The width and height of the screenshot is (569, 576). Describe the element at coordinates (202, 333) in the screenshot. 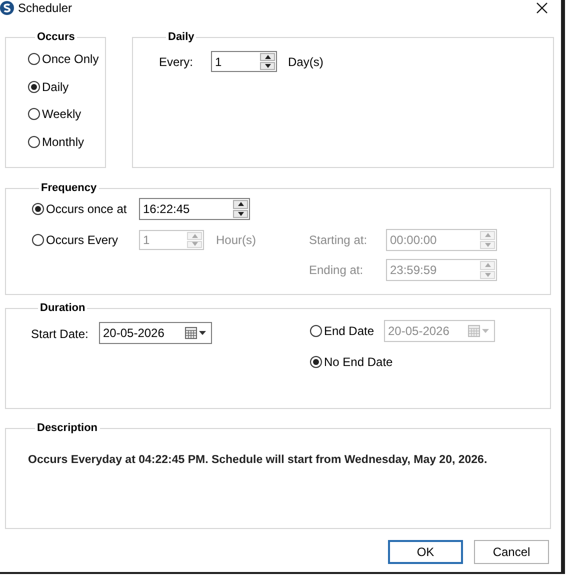

I see `caret-icon` at that location.